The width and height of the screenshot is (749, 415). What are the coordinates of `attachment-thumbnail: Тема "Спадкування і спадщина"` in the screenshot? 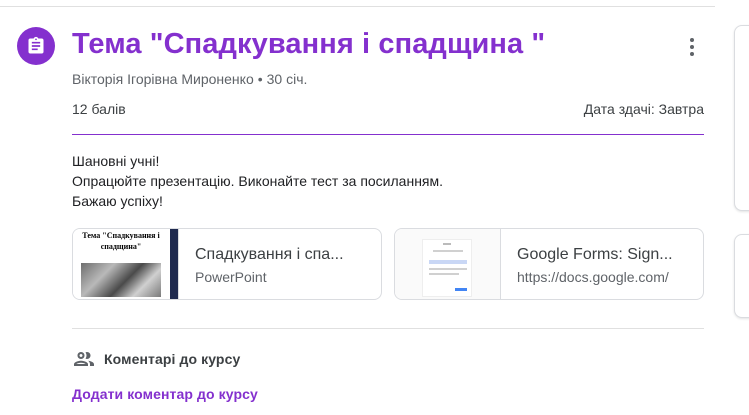 It's located at (126, 264).